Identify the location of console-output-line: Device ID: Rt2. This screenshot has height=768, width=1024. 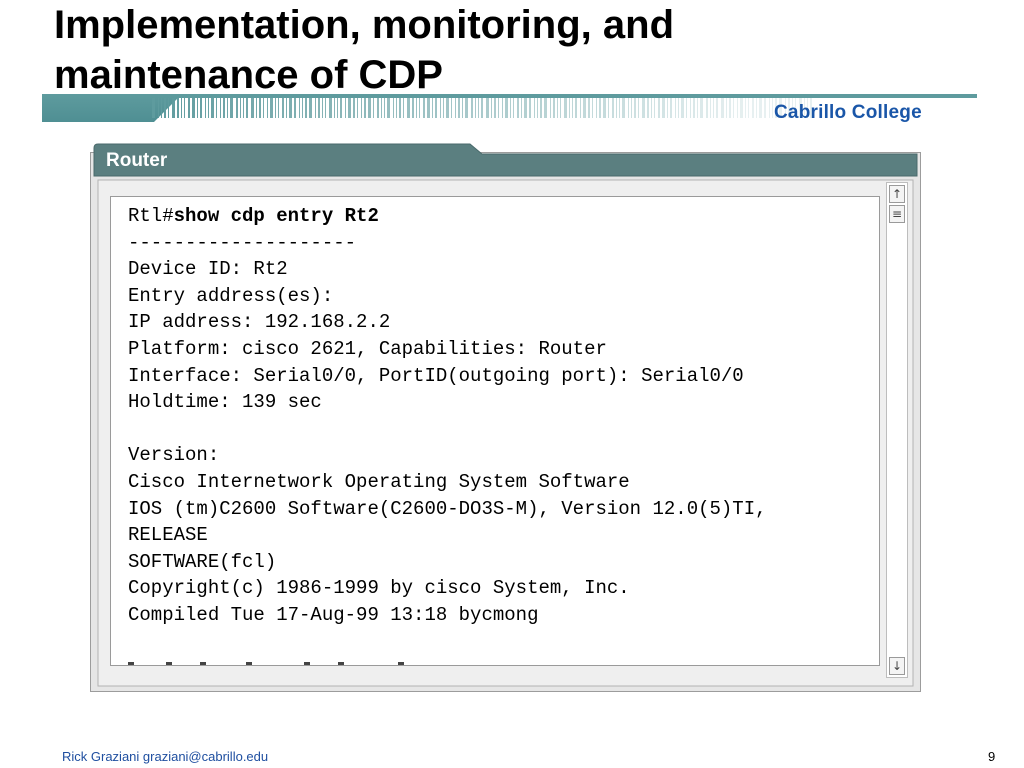
(208, 269).